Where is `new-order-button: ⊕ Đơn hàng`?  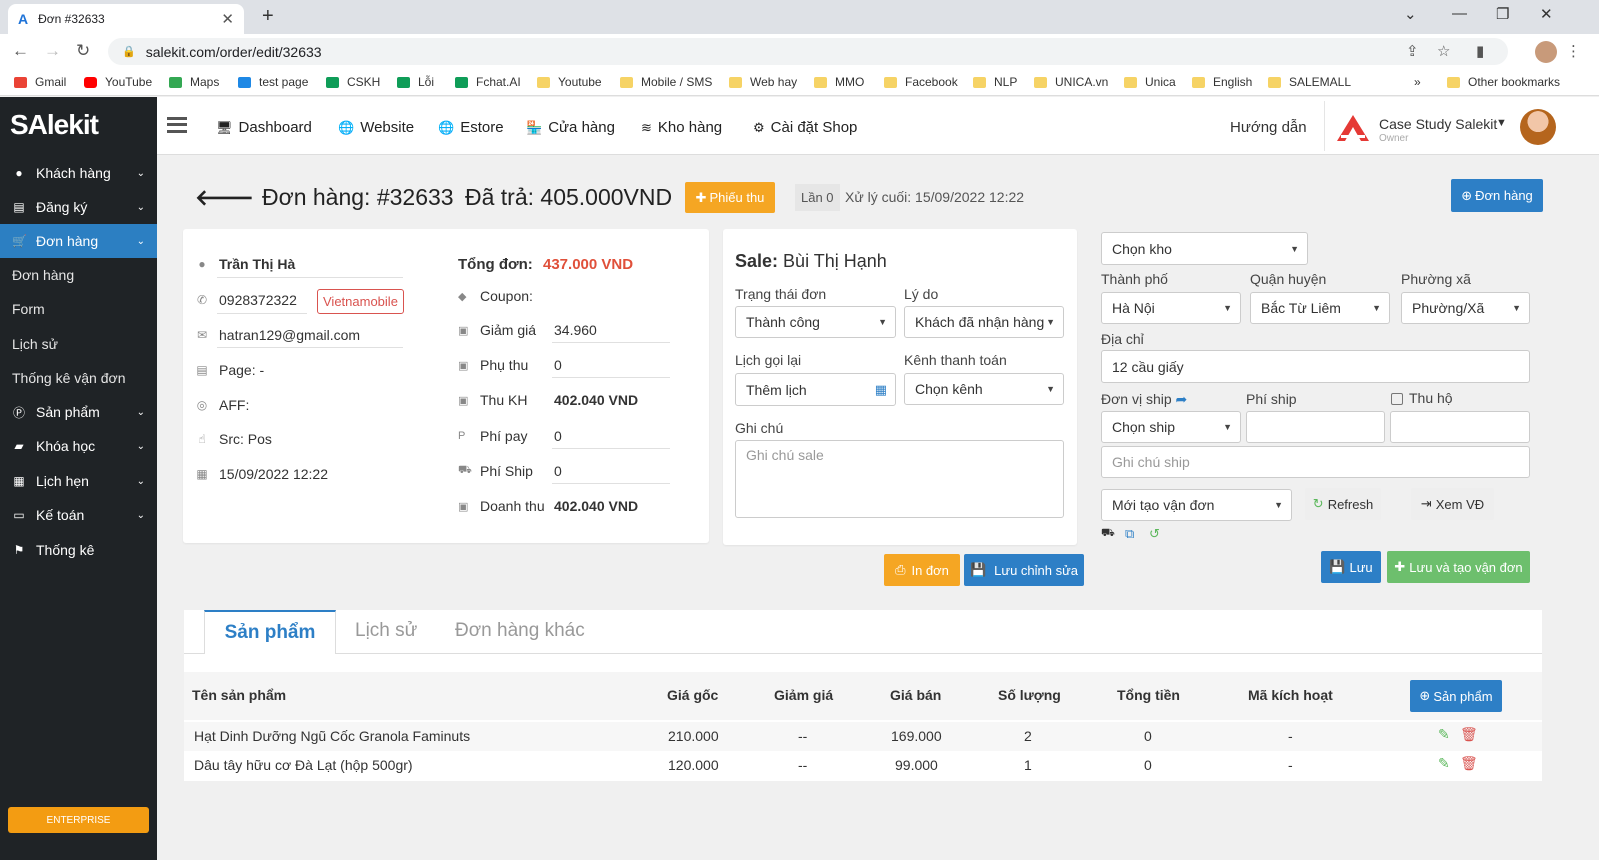
new-order-button: ⊕ Đơn hàng is located at coordinates (1497, 195).